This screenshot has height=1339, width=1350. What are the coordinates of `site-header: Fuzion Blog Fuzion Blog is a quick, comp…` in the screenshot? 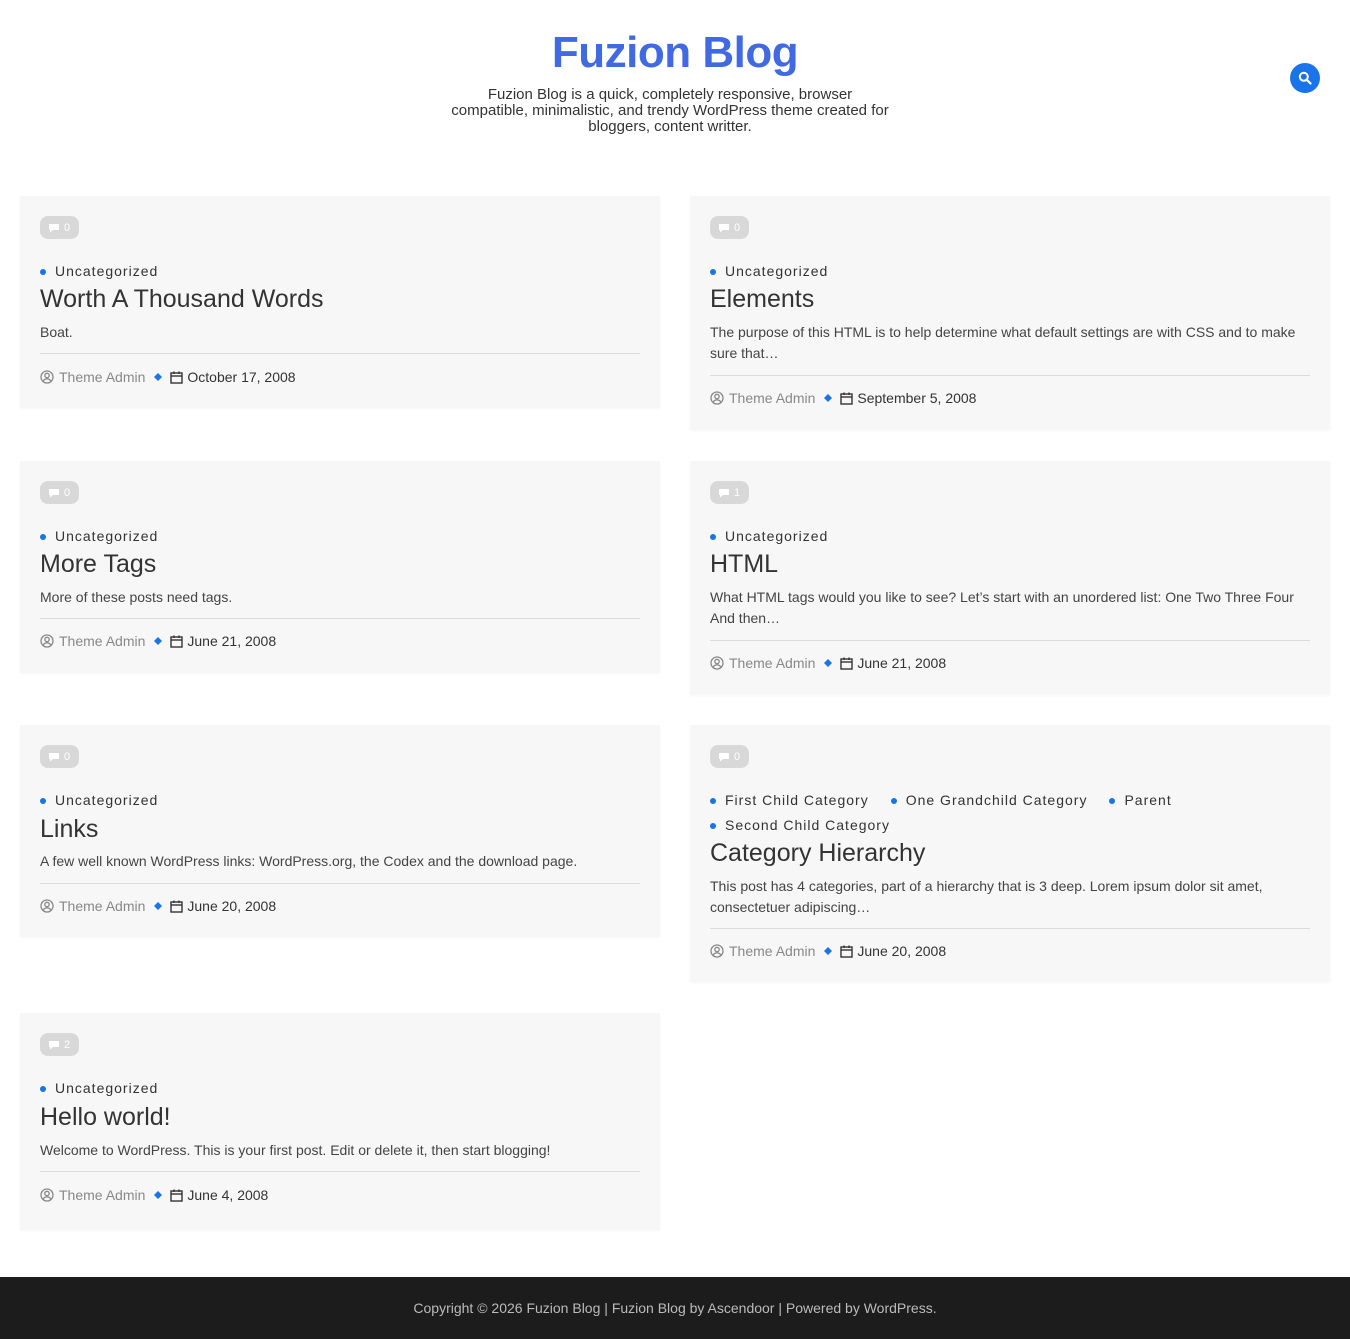 It's located at (675, 80).